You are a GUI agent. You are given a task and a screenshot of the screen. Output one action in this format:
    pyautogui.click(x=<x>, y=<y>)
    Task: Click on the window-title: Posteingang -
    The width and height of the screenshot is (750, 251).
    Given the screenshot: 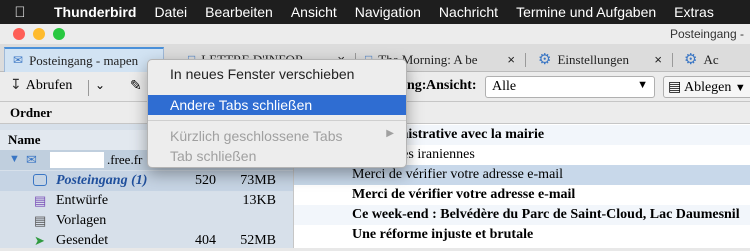 What is the action you would take?
    pyautogui.click(x=706, y=34)
    